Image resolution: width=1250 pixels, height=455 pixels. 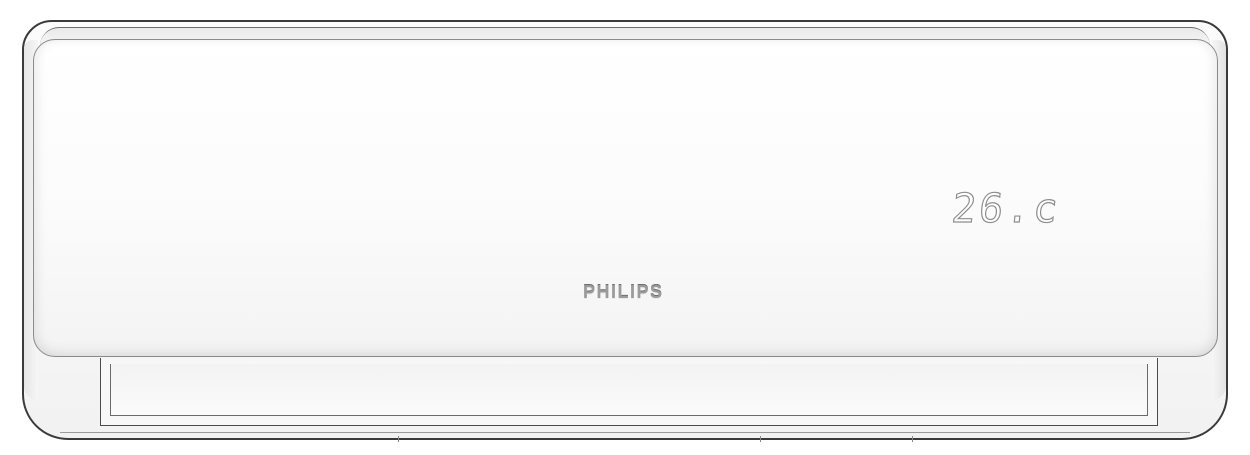 I want to click on bottom-edge, so click(x=625, y=432).